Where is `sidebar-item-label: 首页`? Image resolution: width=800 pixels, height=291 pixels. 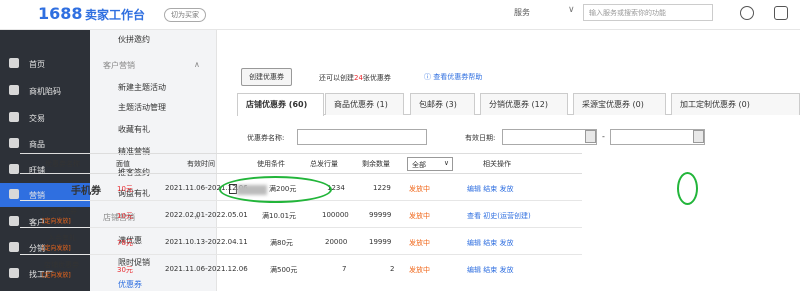
sidebar-item-label: 首页 is located at coordinates (37, 64).